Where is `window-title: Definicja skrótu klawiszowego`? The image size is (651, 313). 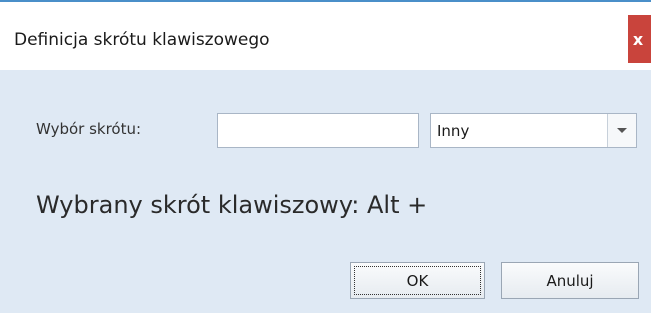 window-title: Definicja skrótu klawiszowego is located at coordinates (142, 40).